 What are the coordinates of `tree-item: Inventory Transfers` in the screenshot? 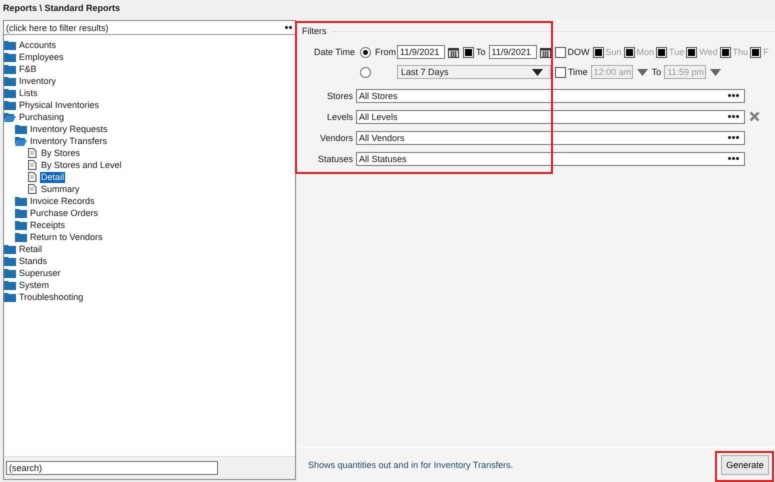 It's located at (68, 141).